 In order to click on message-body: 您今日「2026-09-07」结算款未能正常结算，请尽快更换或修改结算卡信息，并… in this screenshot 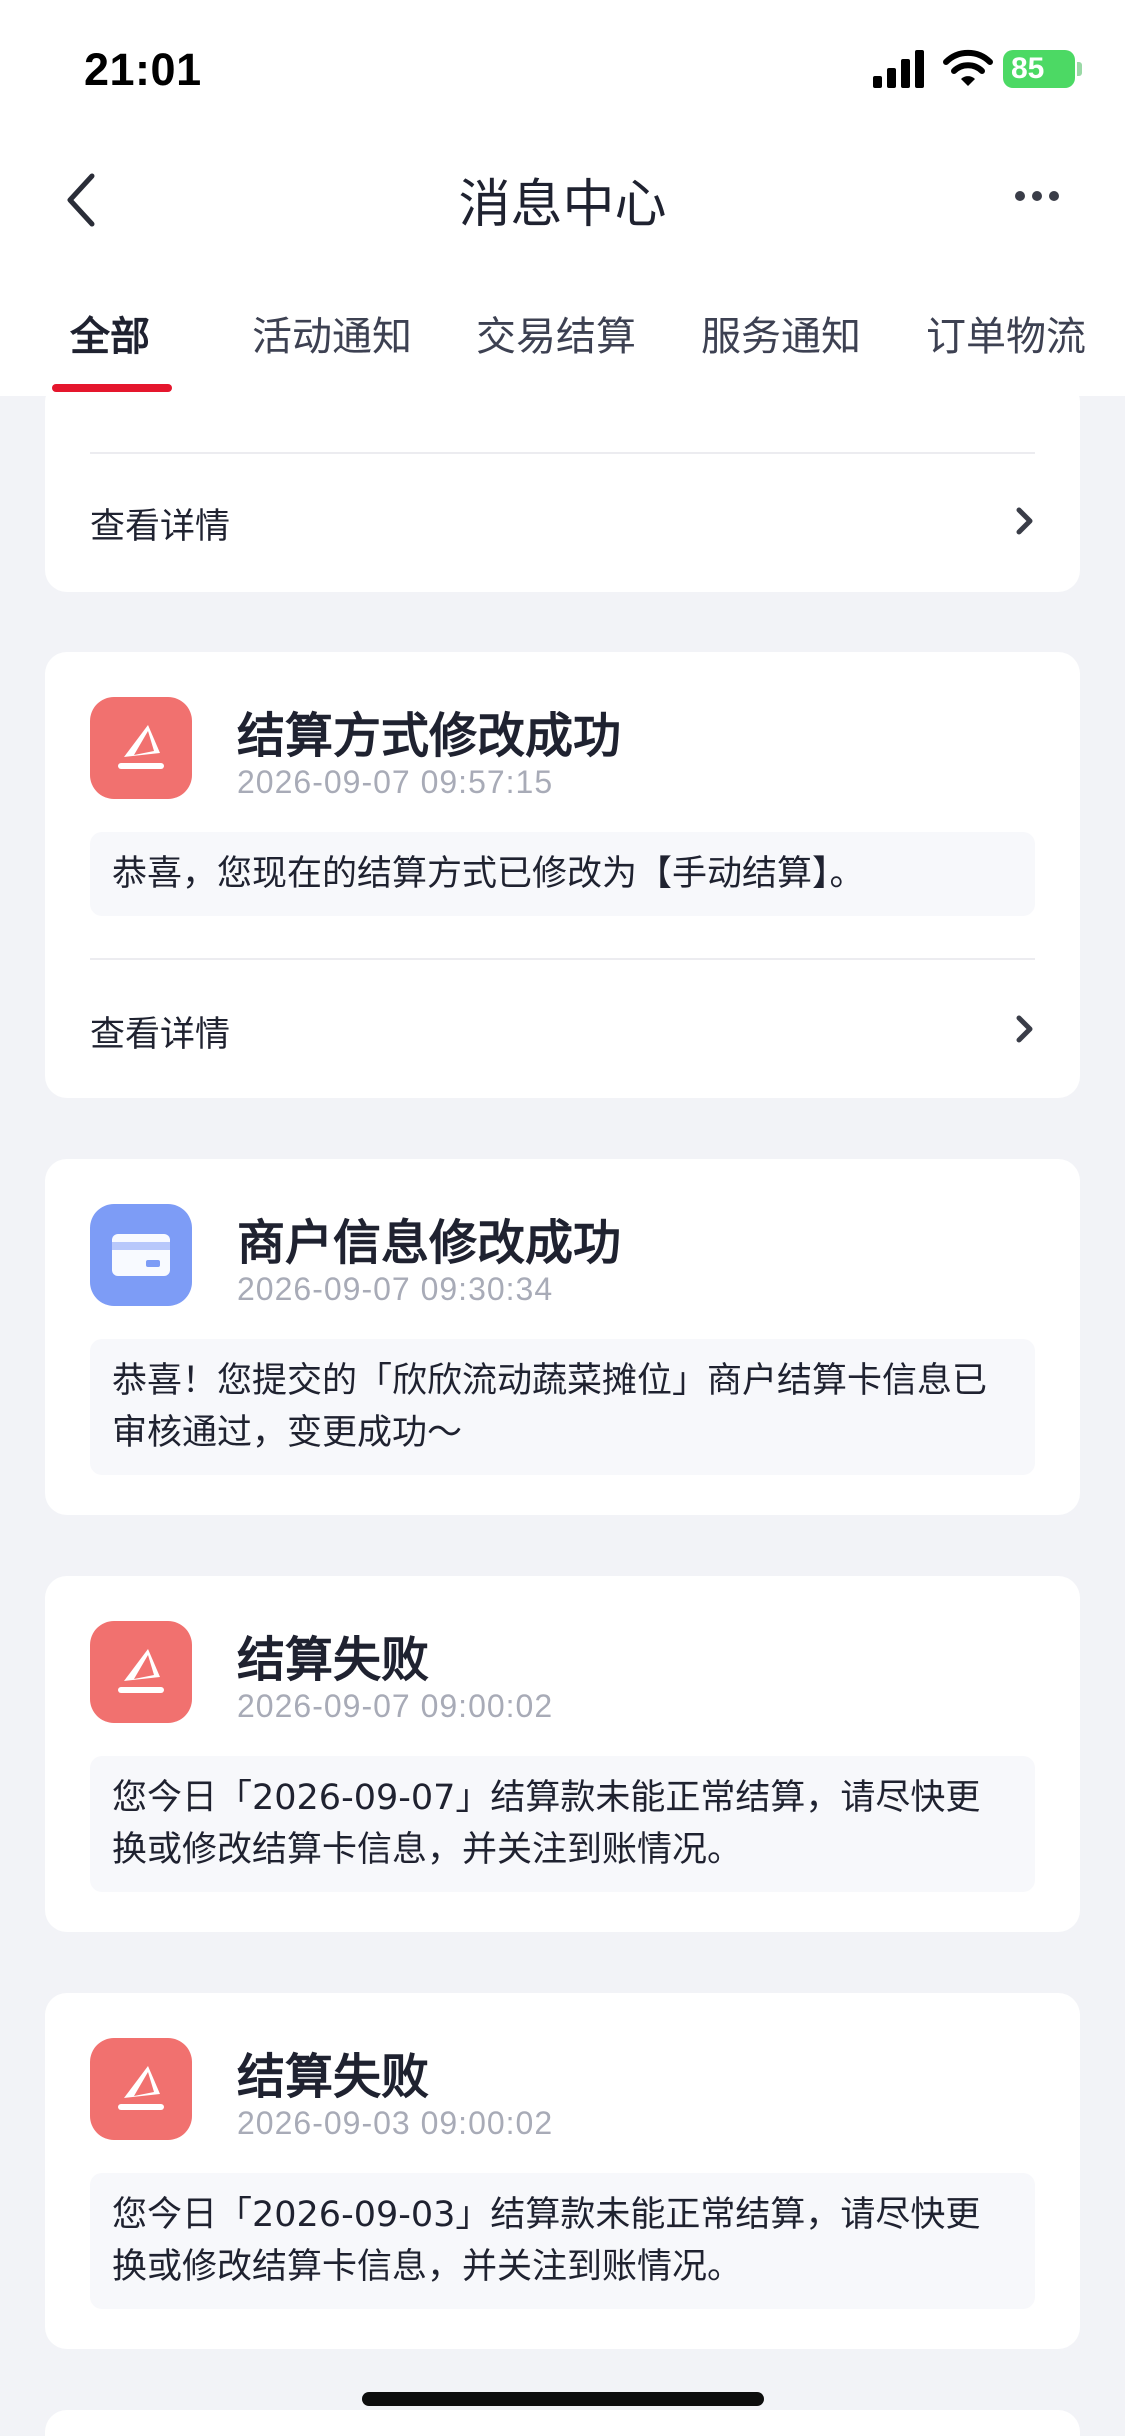, I will do `click(562, 1824)`.